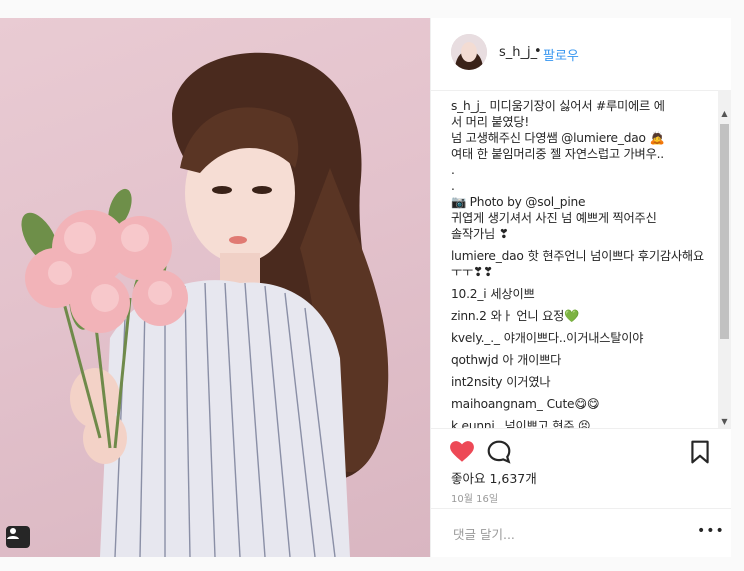  I want to click on comment-item: k.eunni_ 넘이쁘고 현주 😣, so click(582, 423).